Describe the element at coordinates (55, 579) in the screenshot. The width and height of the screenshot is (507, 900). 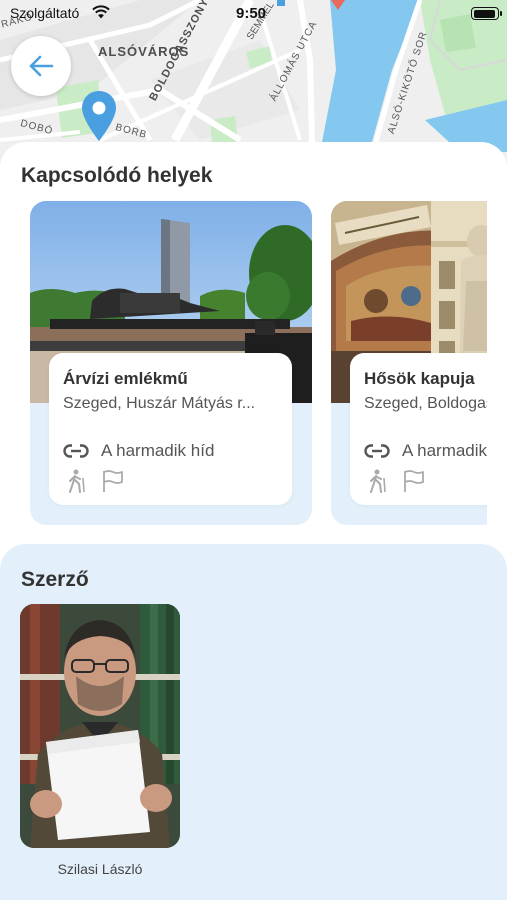
I see `section-title: Szerző` at that location.